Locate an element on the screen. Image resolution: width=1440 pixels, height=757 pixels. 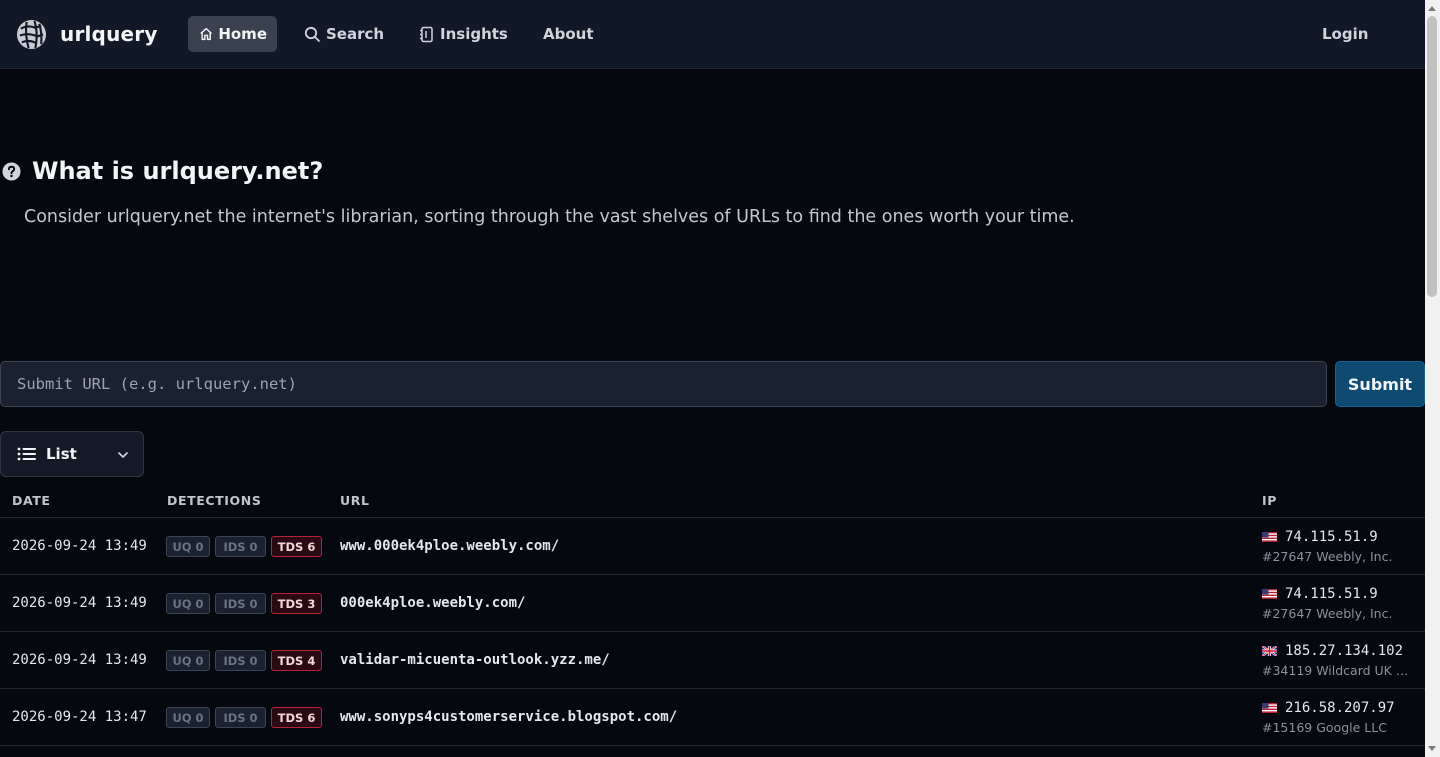
login-label: Login is located at coordinates (1345, 34).